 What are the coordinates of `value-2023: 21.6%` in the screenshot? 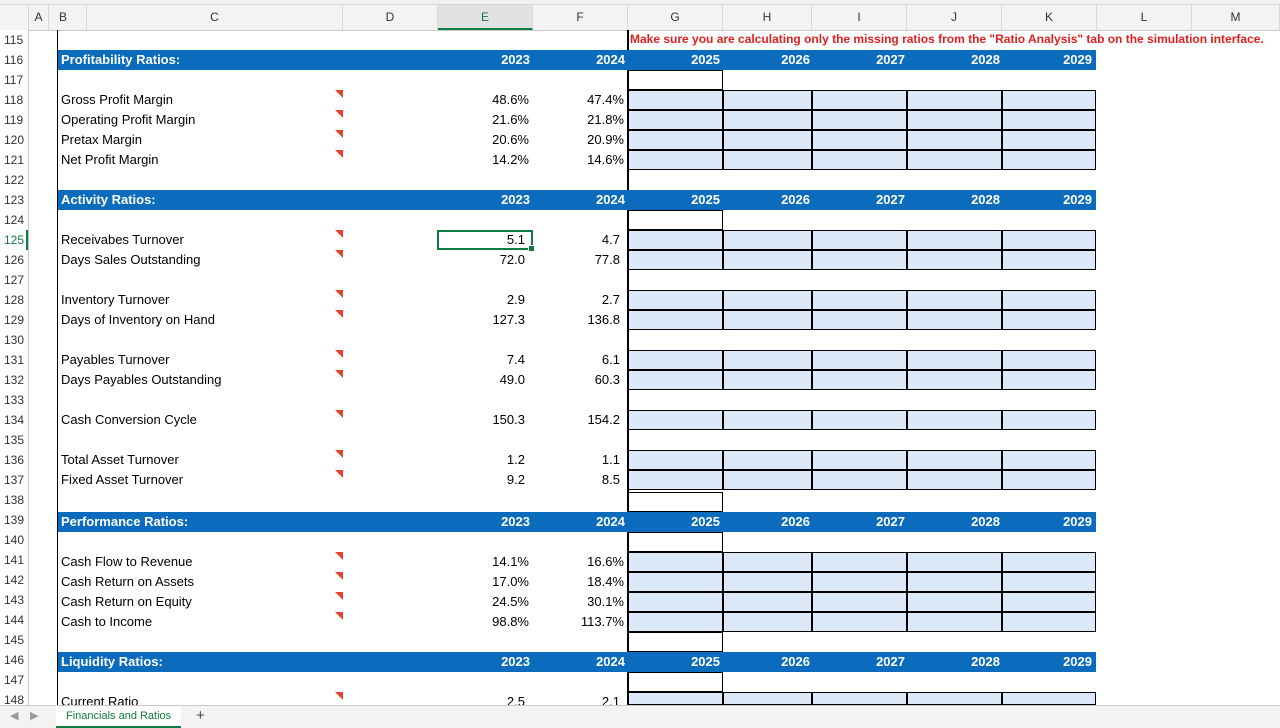 It's located at (483, 120).